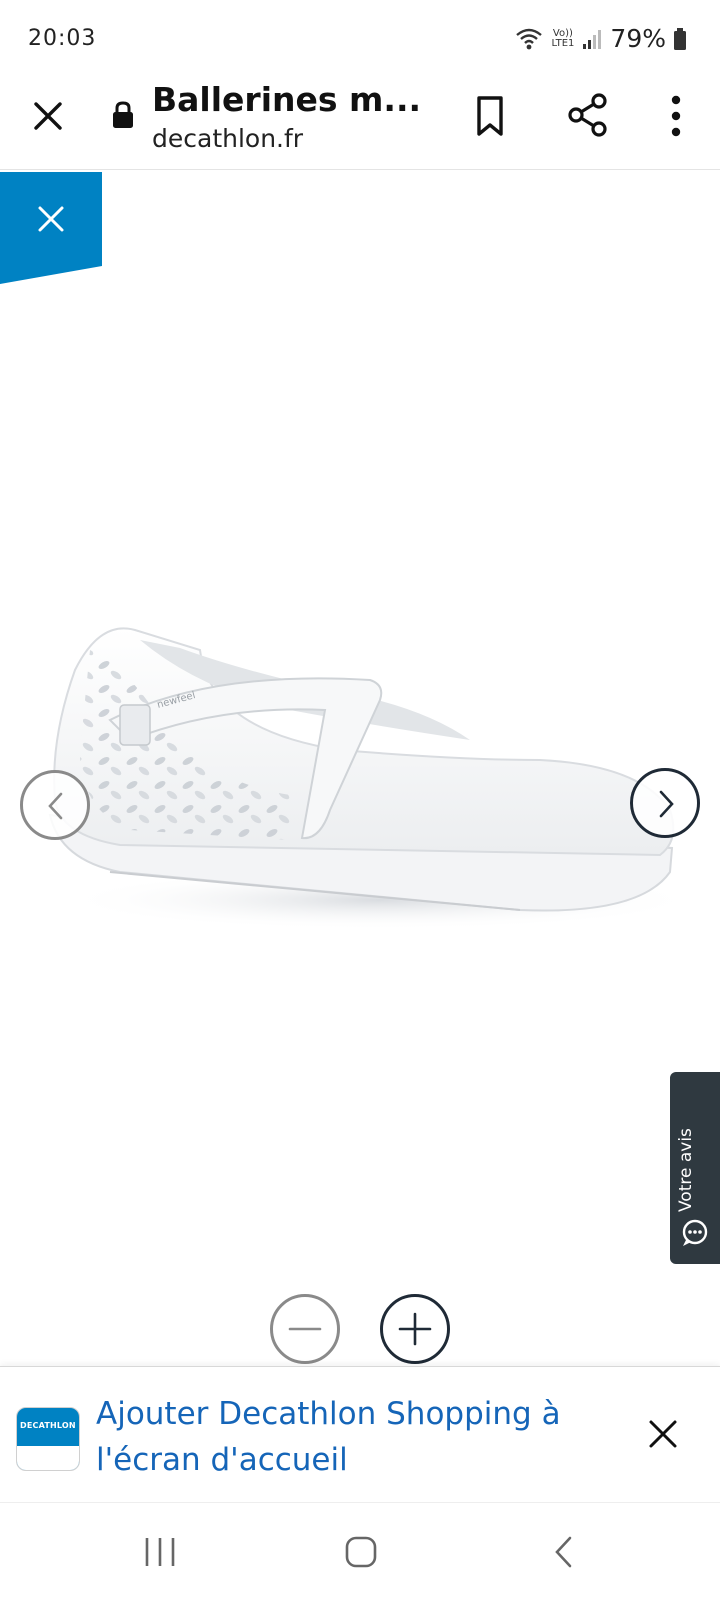  What do you see at coordinates (123, 114) in the screenshot?
I see `lock-icon` at bounding box center [123, 114].